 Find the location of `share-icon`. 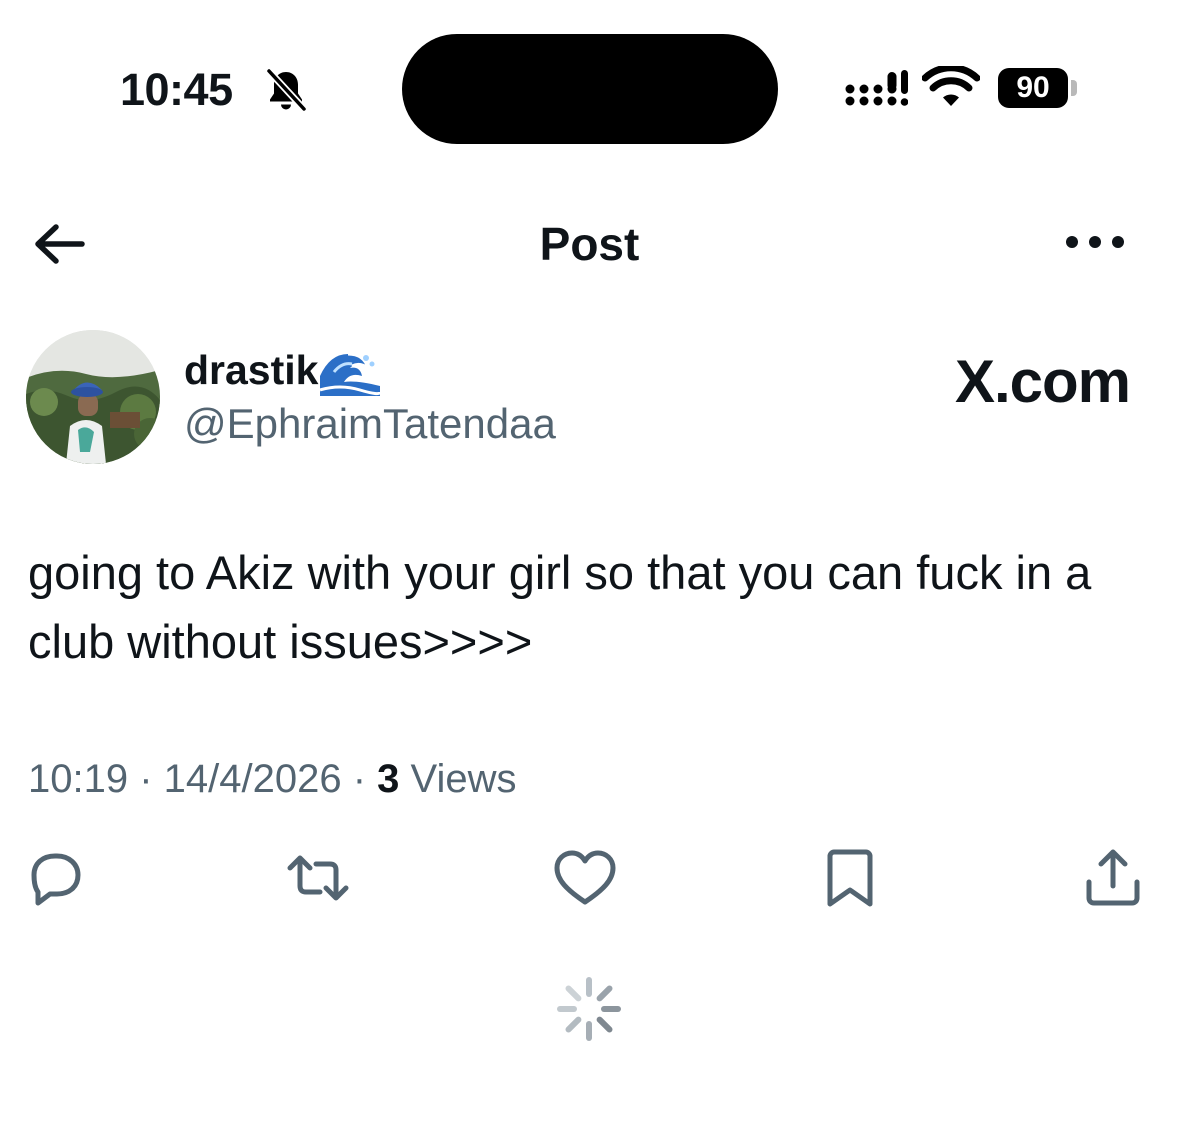

share-icon is located at coordinates (1113, 878).